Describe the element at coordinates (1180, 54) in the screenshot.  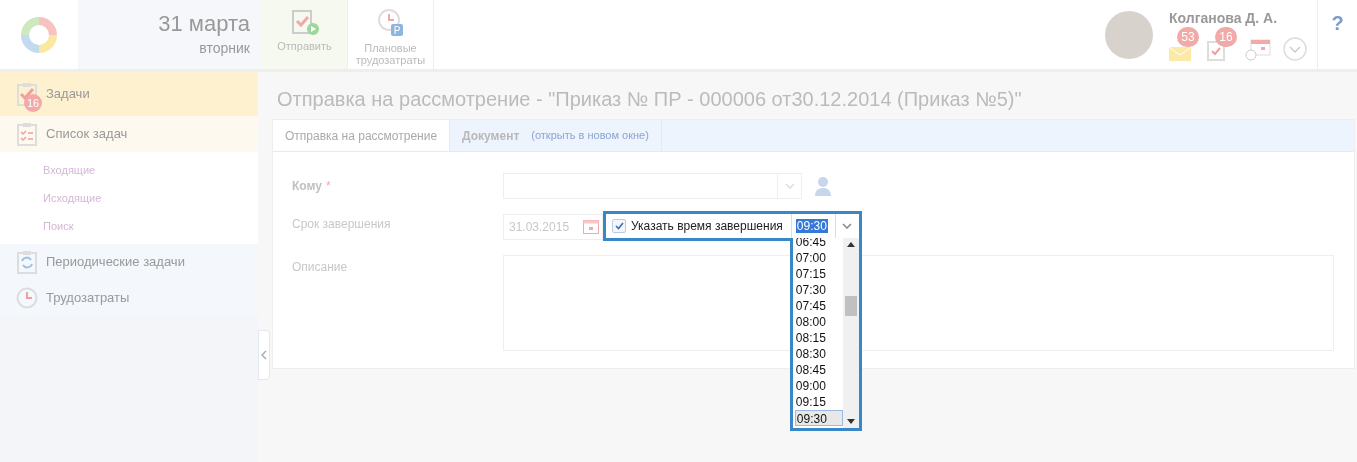
I see `envelope-icon` at that location.